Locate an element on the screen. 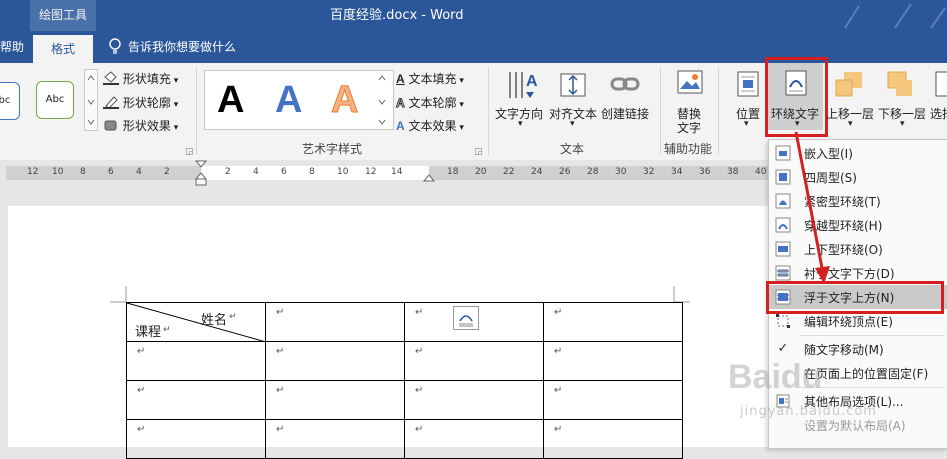 This screenshot has width=947, height=459. shape-outline-button: 形状轮廓 ▾ is located at coordinates (140, 102).